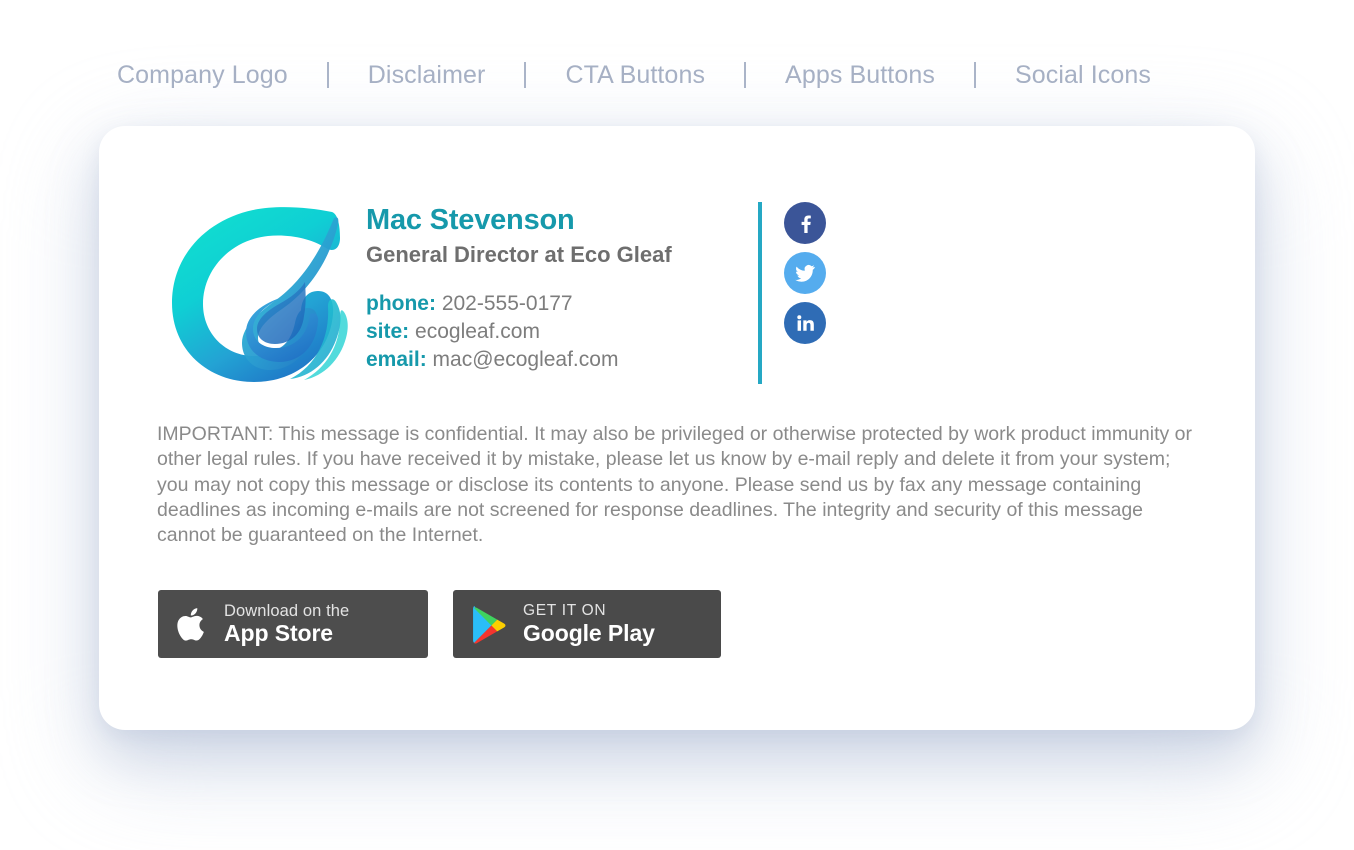  I want to click on social-block, so click(792, 290).